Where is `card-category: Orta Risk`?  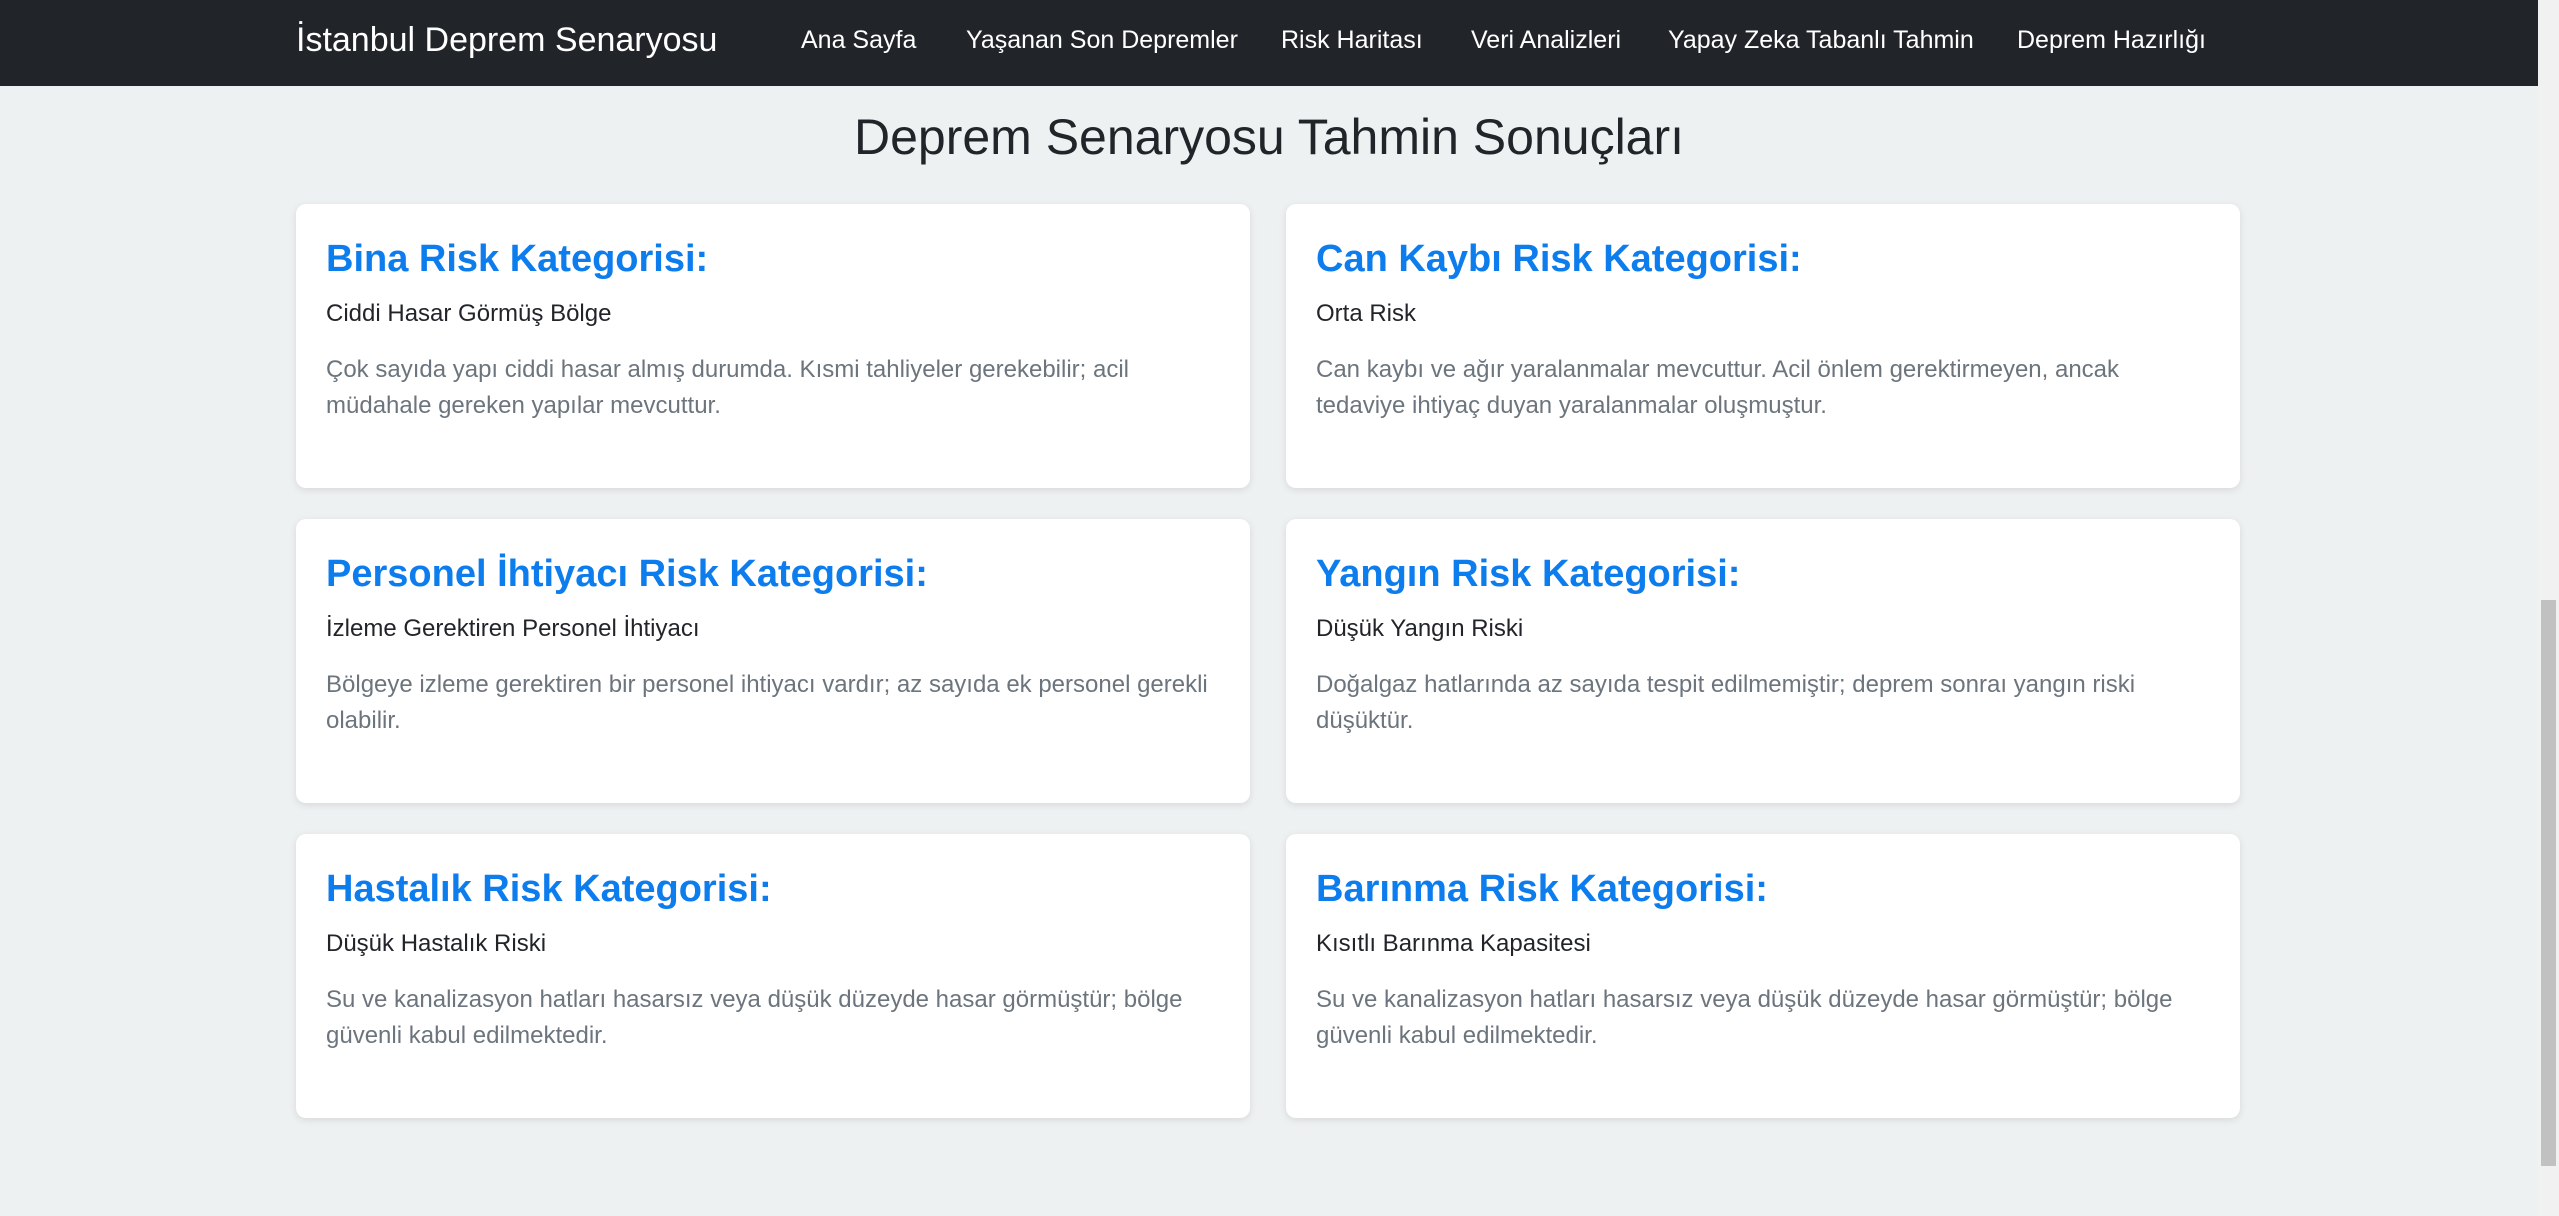 card-category: Orta Risk is located at coordinates (1366, 313).